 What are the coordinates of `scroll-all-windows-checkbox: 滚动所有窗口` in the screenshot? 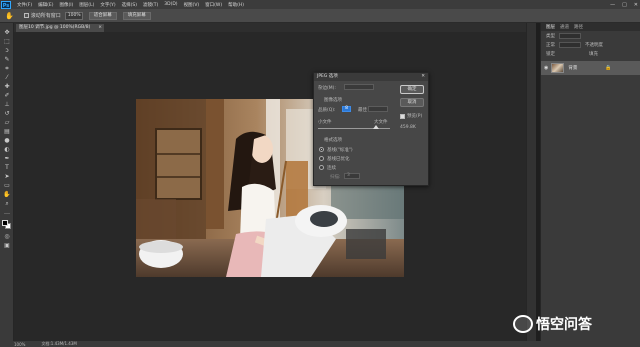 It's located at (42, 15).